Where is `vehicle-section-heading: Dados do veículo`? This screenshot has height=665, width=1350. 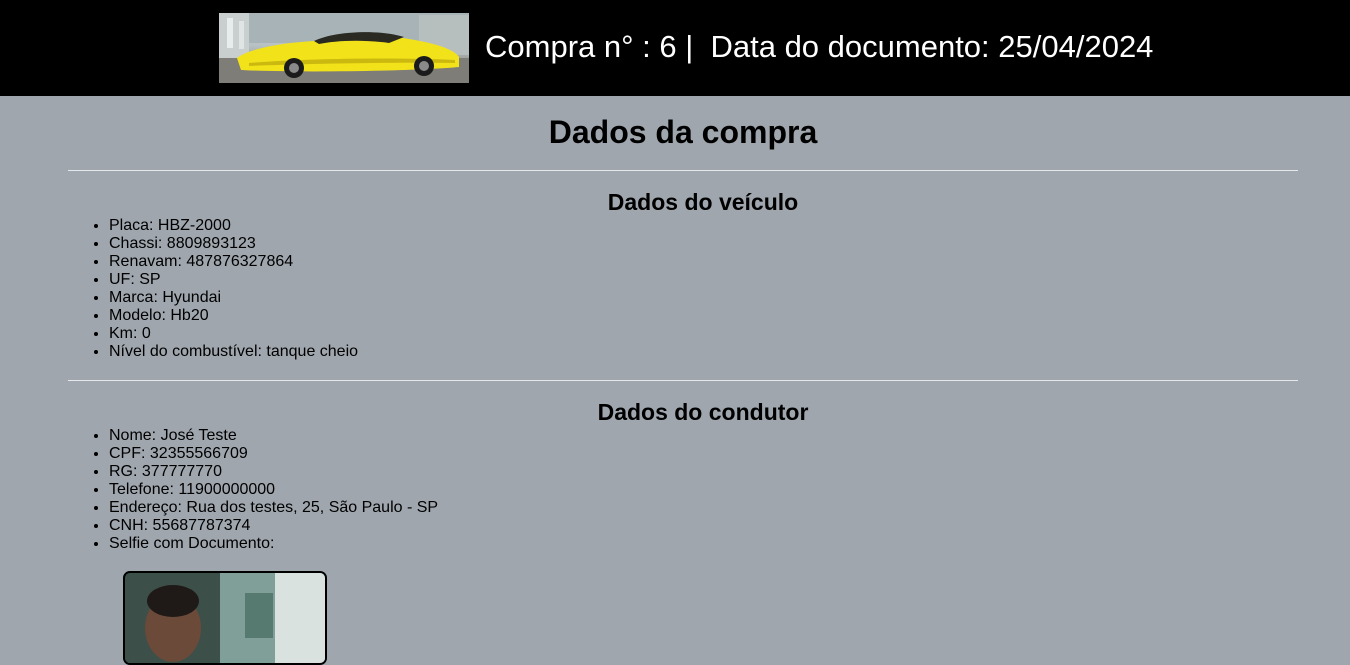
vehicle-section-heading: Dados do veículo is located at coordinates (703, 202).